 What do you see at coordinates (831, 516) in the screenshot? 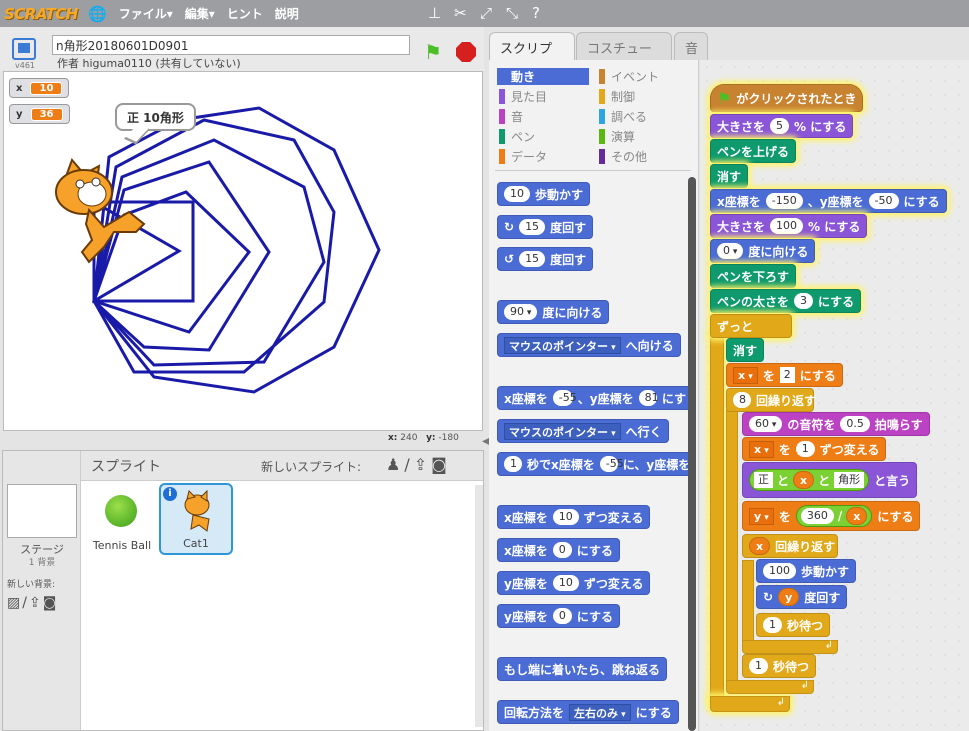
I see `set-var-y-block: yを 360/x にする` at bounding box center [831, 516].